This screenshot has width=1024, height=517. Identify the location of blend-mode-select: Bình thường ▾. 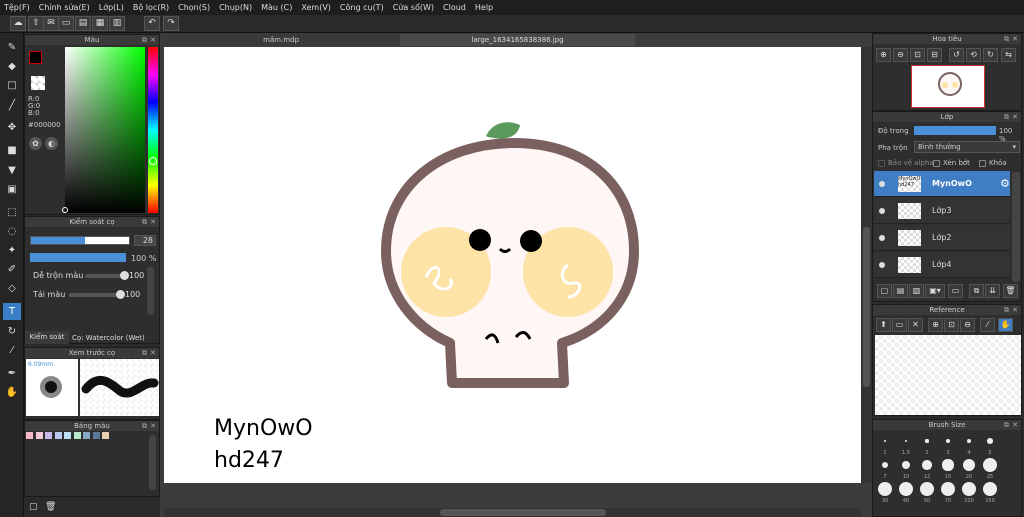
(967, 147).